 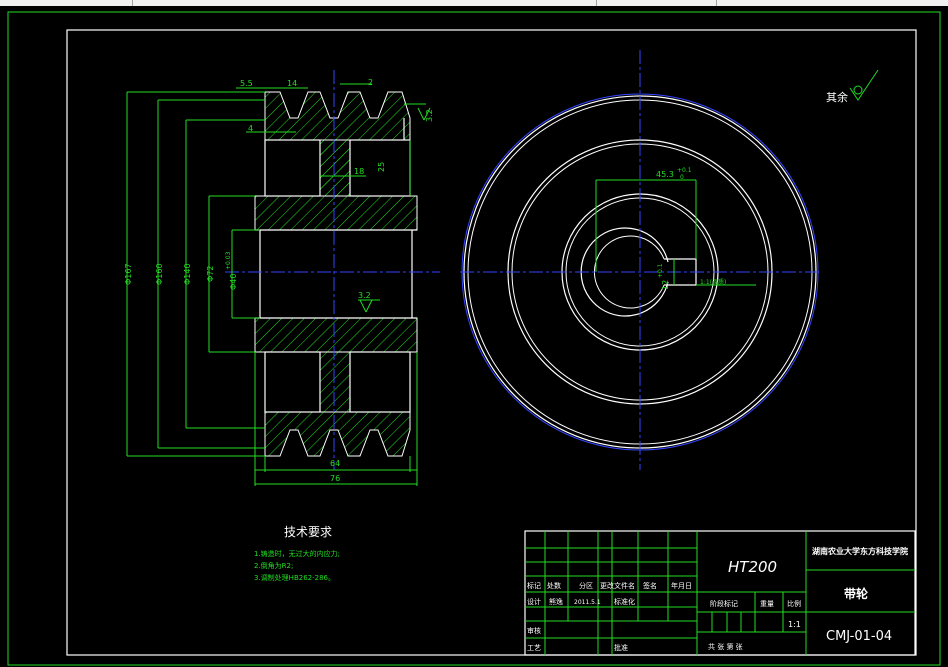 What do you see at coordinates (335, 478) in the screenshot?
I see `dim-76: 76` at bounding box center [335, 478].